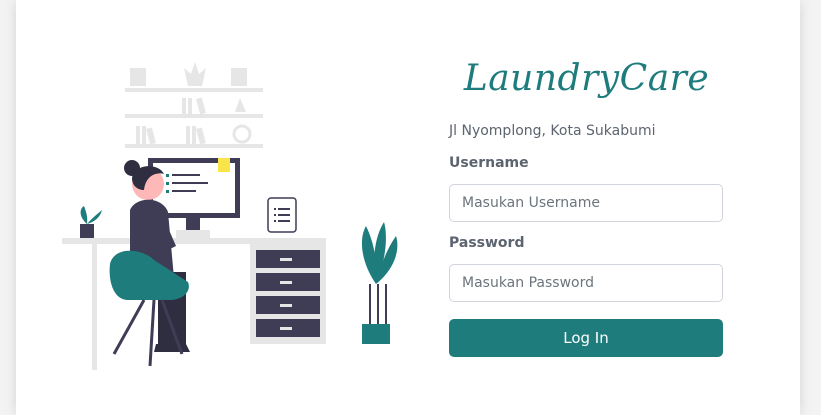 The width and height of the screenshot is (821, 415). I want to click on password-label: Password, so click(487, 243).